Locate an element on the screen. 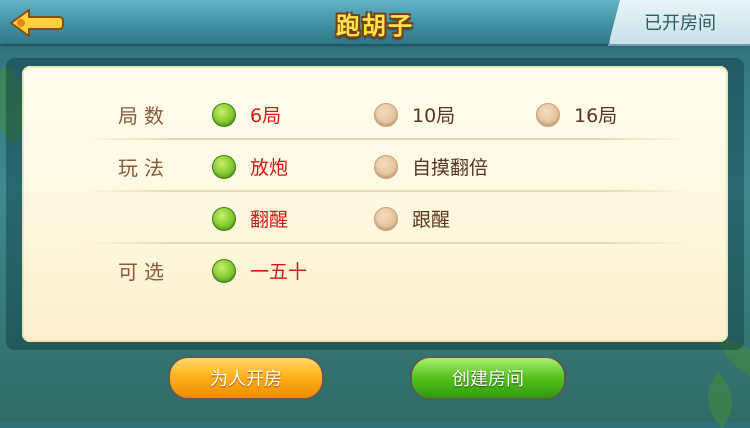  option-6-rounds: 6局 is located at coordinates (246, 114).